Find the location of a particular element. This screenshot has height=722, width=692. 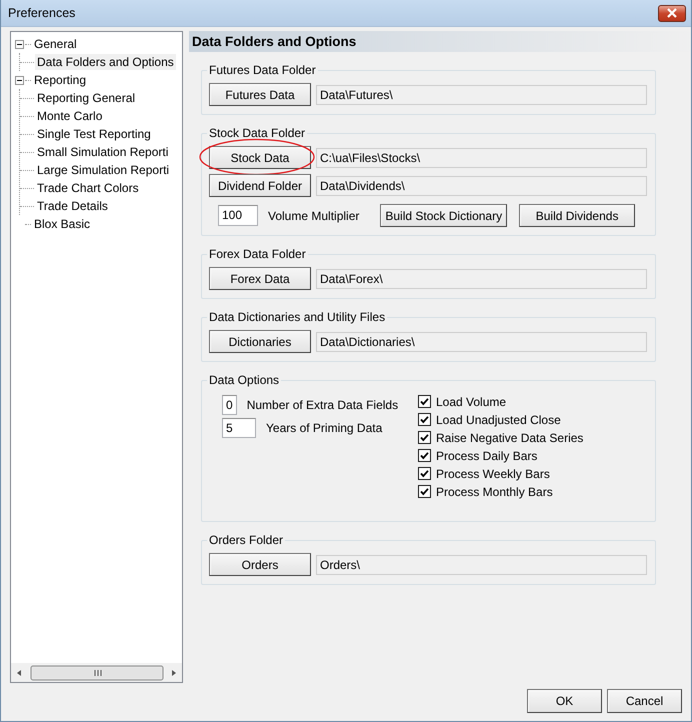

path-field: Data\Dictionaries\ is located at coordinates (482, 342).